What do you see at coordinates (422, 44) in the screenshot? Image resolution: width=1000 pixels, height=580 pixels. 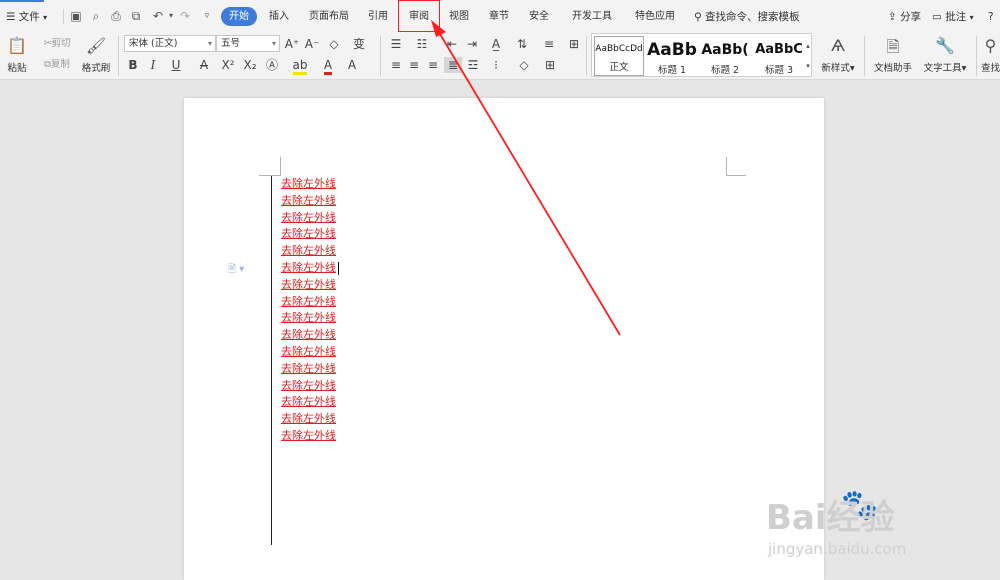 I see `numbered-list-icon: ☷` at bounding box center [422, 44].